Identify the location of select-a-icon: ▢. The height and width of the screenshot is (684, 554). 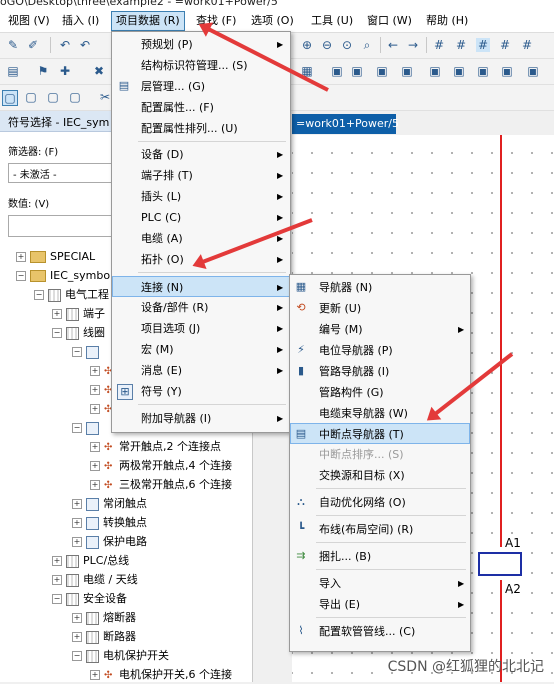
(10, 98).